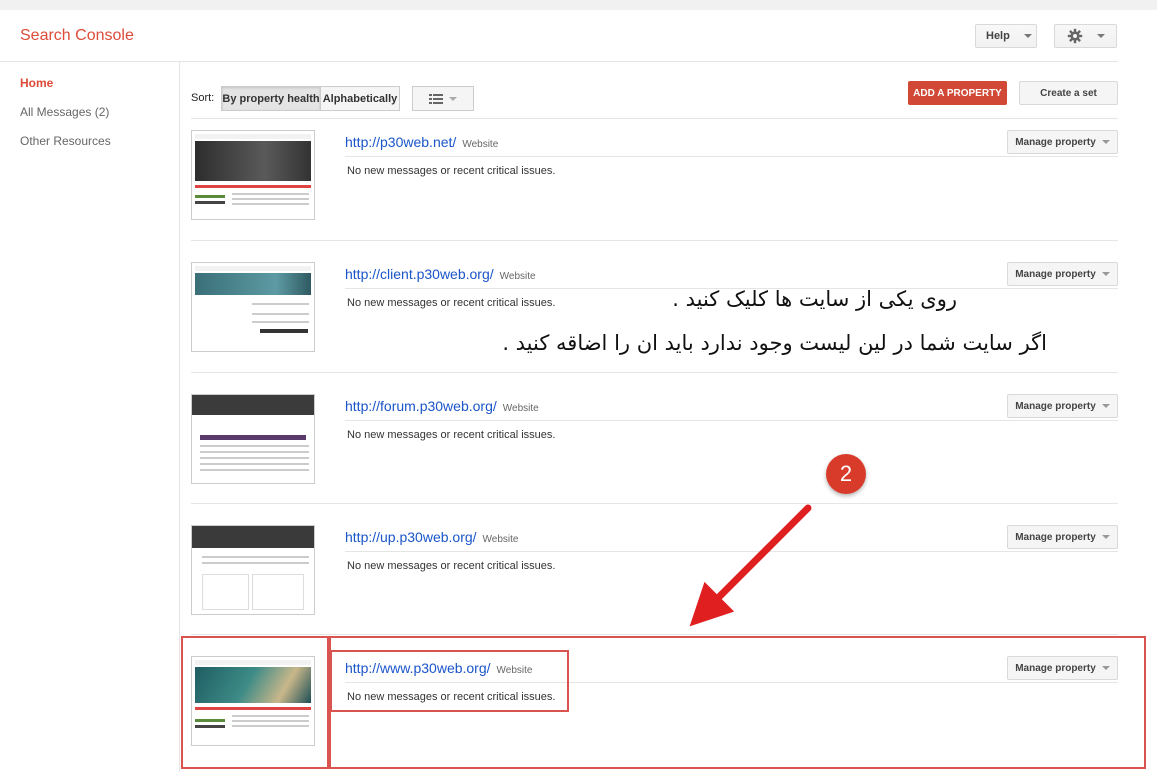 This screenshot has width=1157, height=777. What do you see at coordinates (255, 702) in the screenshot?
I see `highlight-thumbnail-box` at bounding box center [255, 702].